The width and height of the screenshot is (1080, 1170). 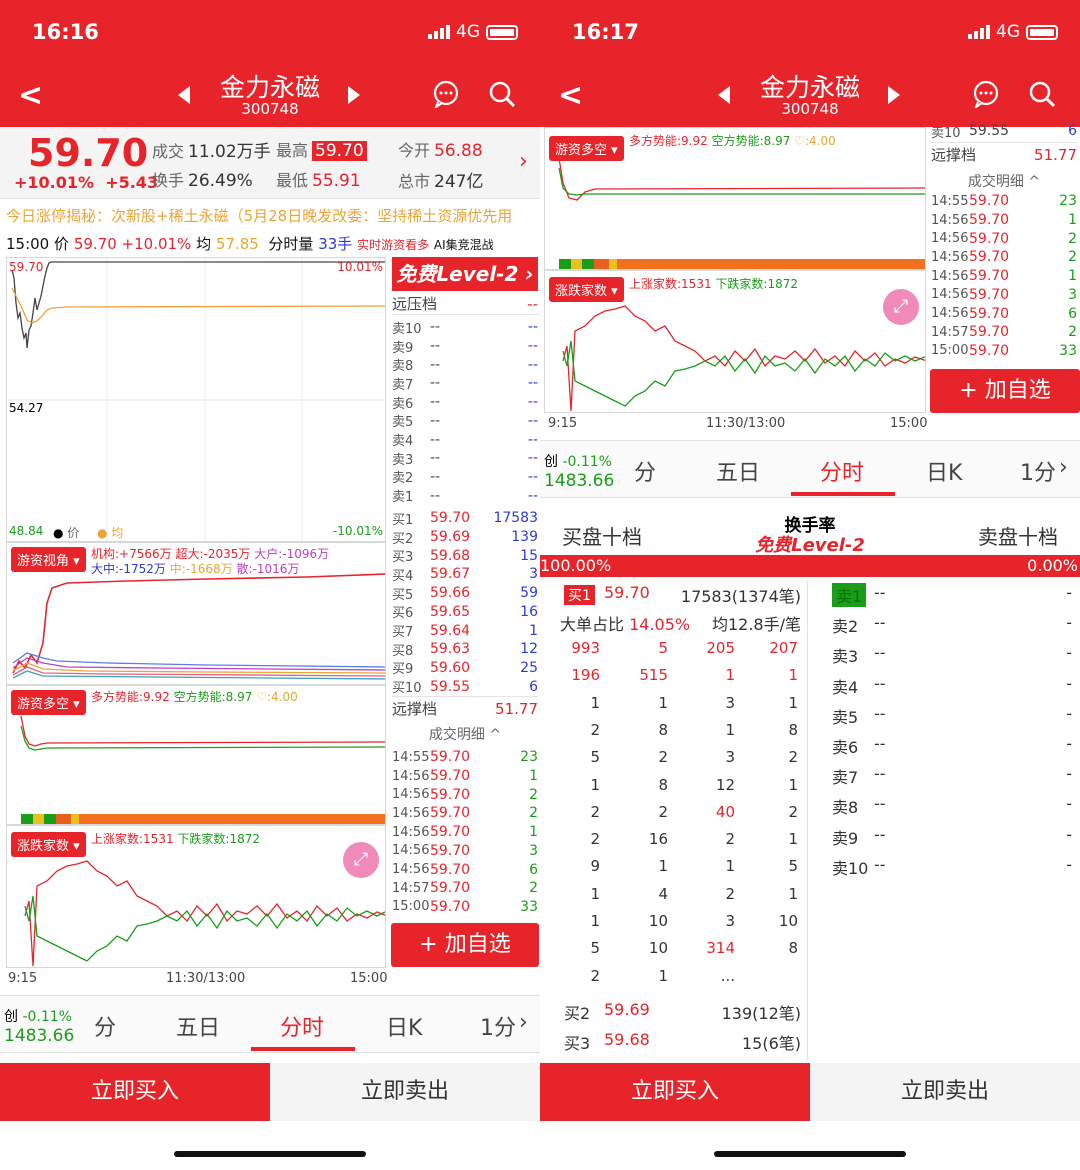 I want to click on order-level: 14:56 59.70 2, so click(x=465, y=813).